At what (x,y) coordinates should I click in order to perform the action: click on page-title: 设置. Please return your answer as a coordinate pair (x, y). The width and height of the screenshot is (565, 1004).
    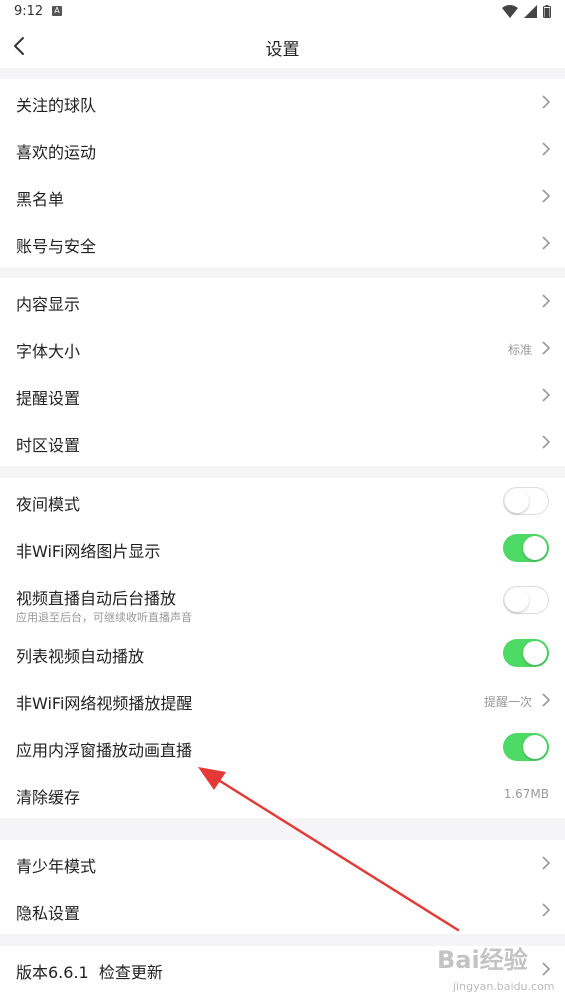
    Looking at the image, I should click on (282, 50).